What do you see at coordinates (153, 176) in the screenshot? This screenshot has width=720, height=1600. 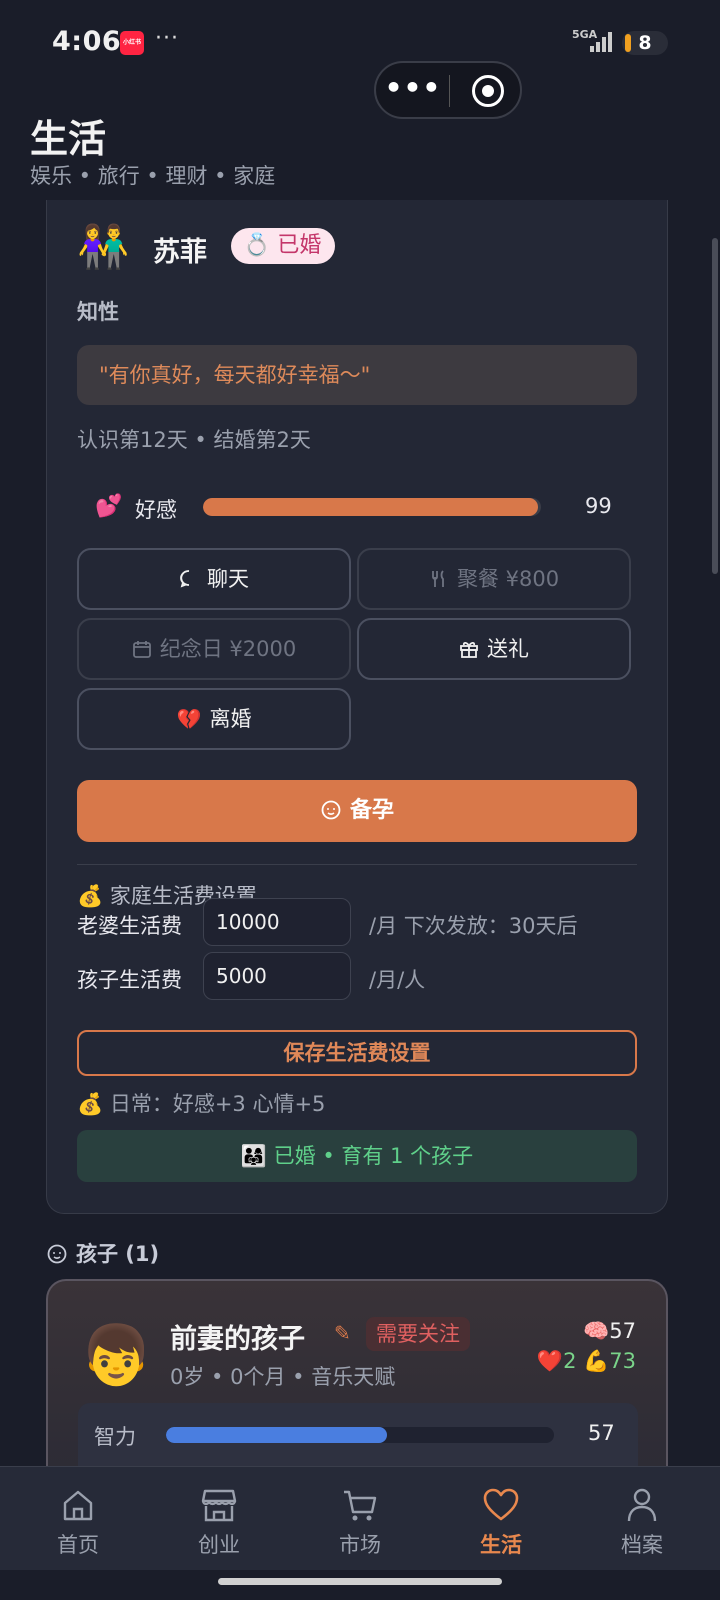 I see `page-subtitle: 娱乐 • 旅行 • 理财 • 家庭` at bounding box center [153, 176].